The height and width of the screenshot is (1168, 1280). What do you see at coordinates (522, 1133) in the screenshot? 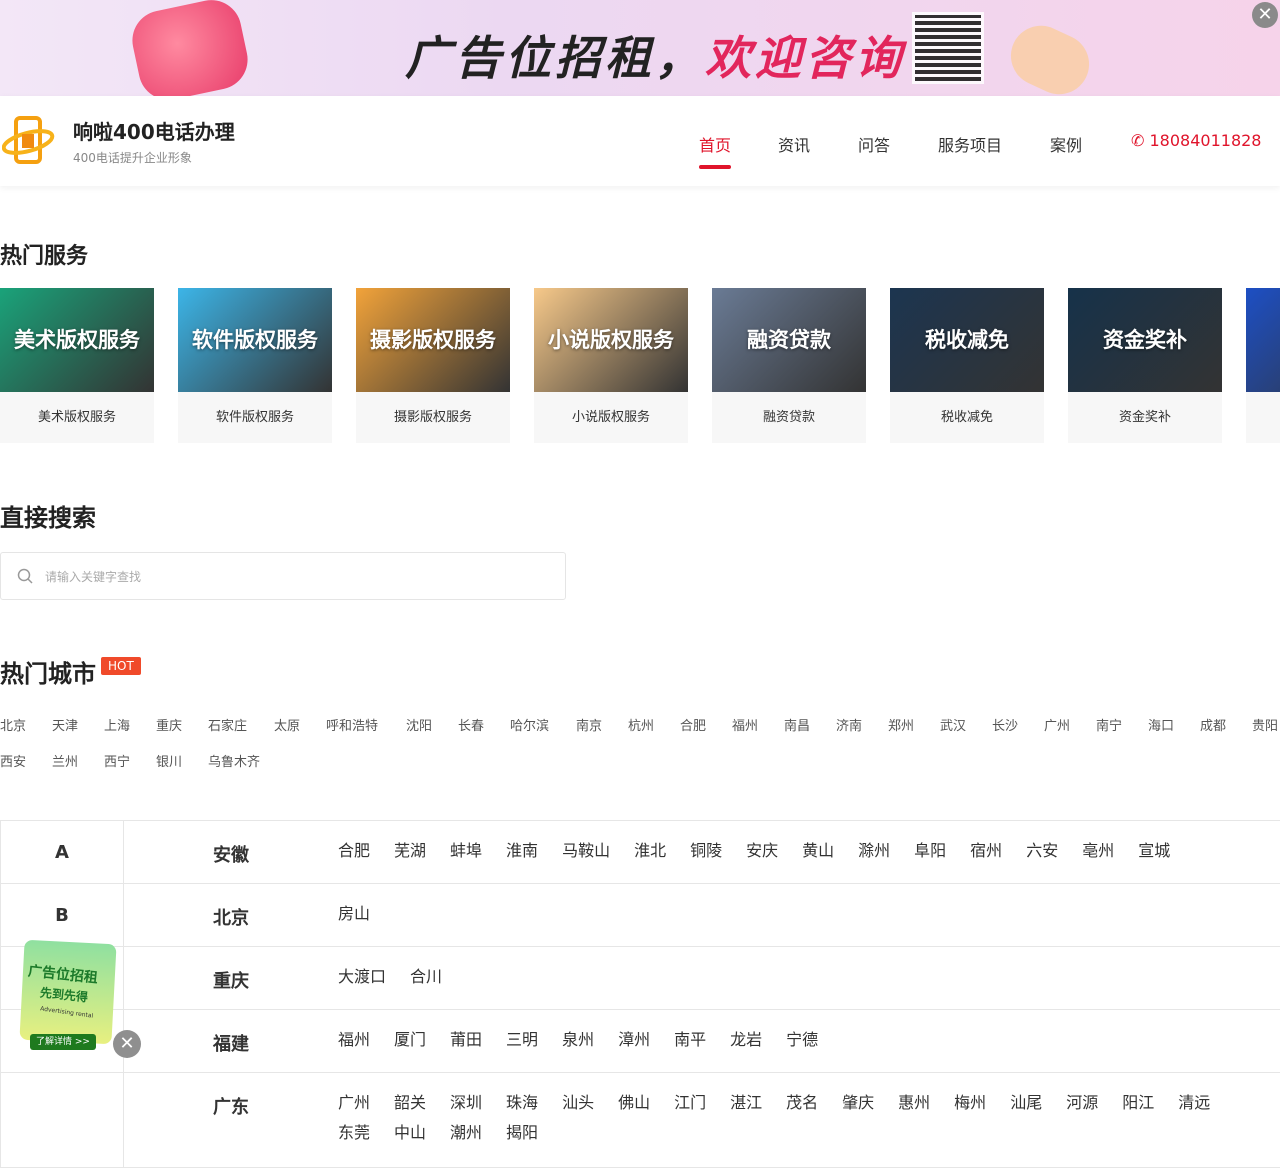
I see `city-link: 揭阳` at bounding box center [522, 1133].